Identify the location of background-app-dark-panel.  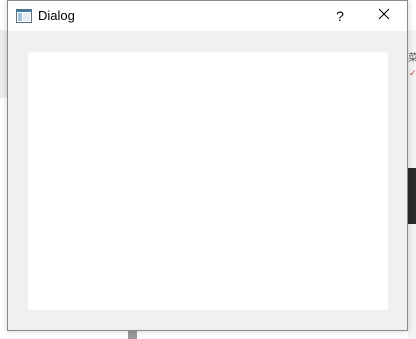
(412, 196).